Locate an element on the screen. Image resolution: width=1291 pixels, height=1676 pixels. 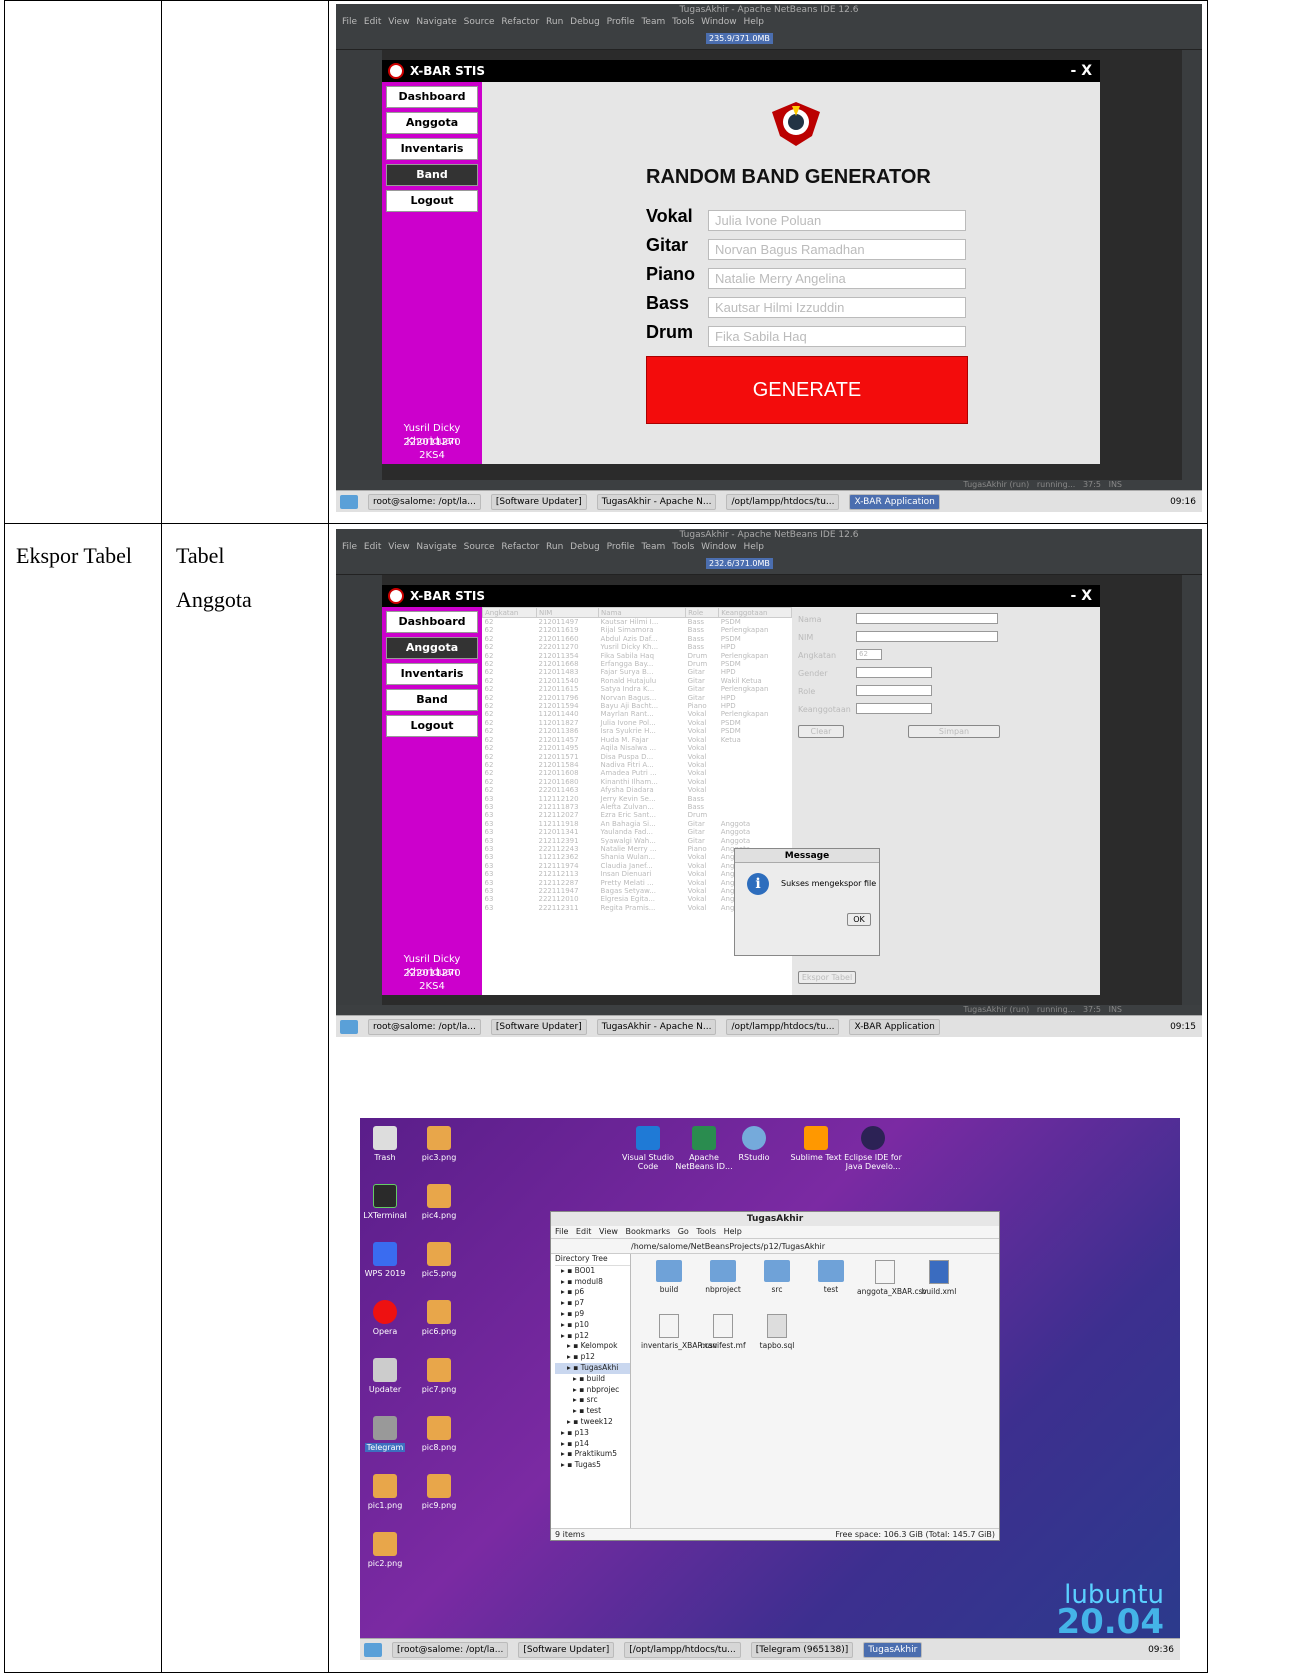
table-column-header: Nama is located at coordinates (642, 612).